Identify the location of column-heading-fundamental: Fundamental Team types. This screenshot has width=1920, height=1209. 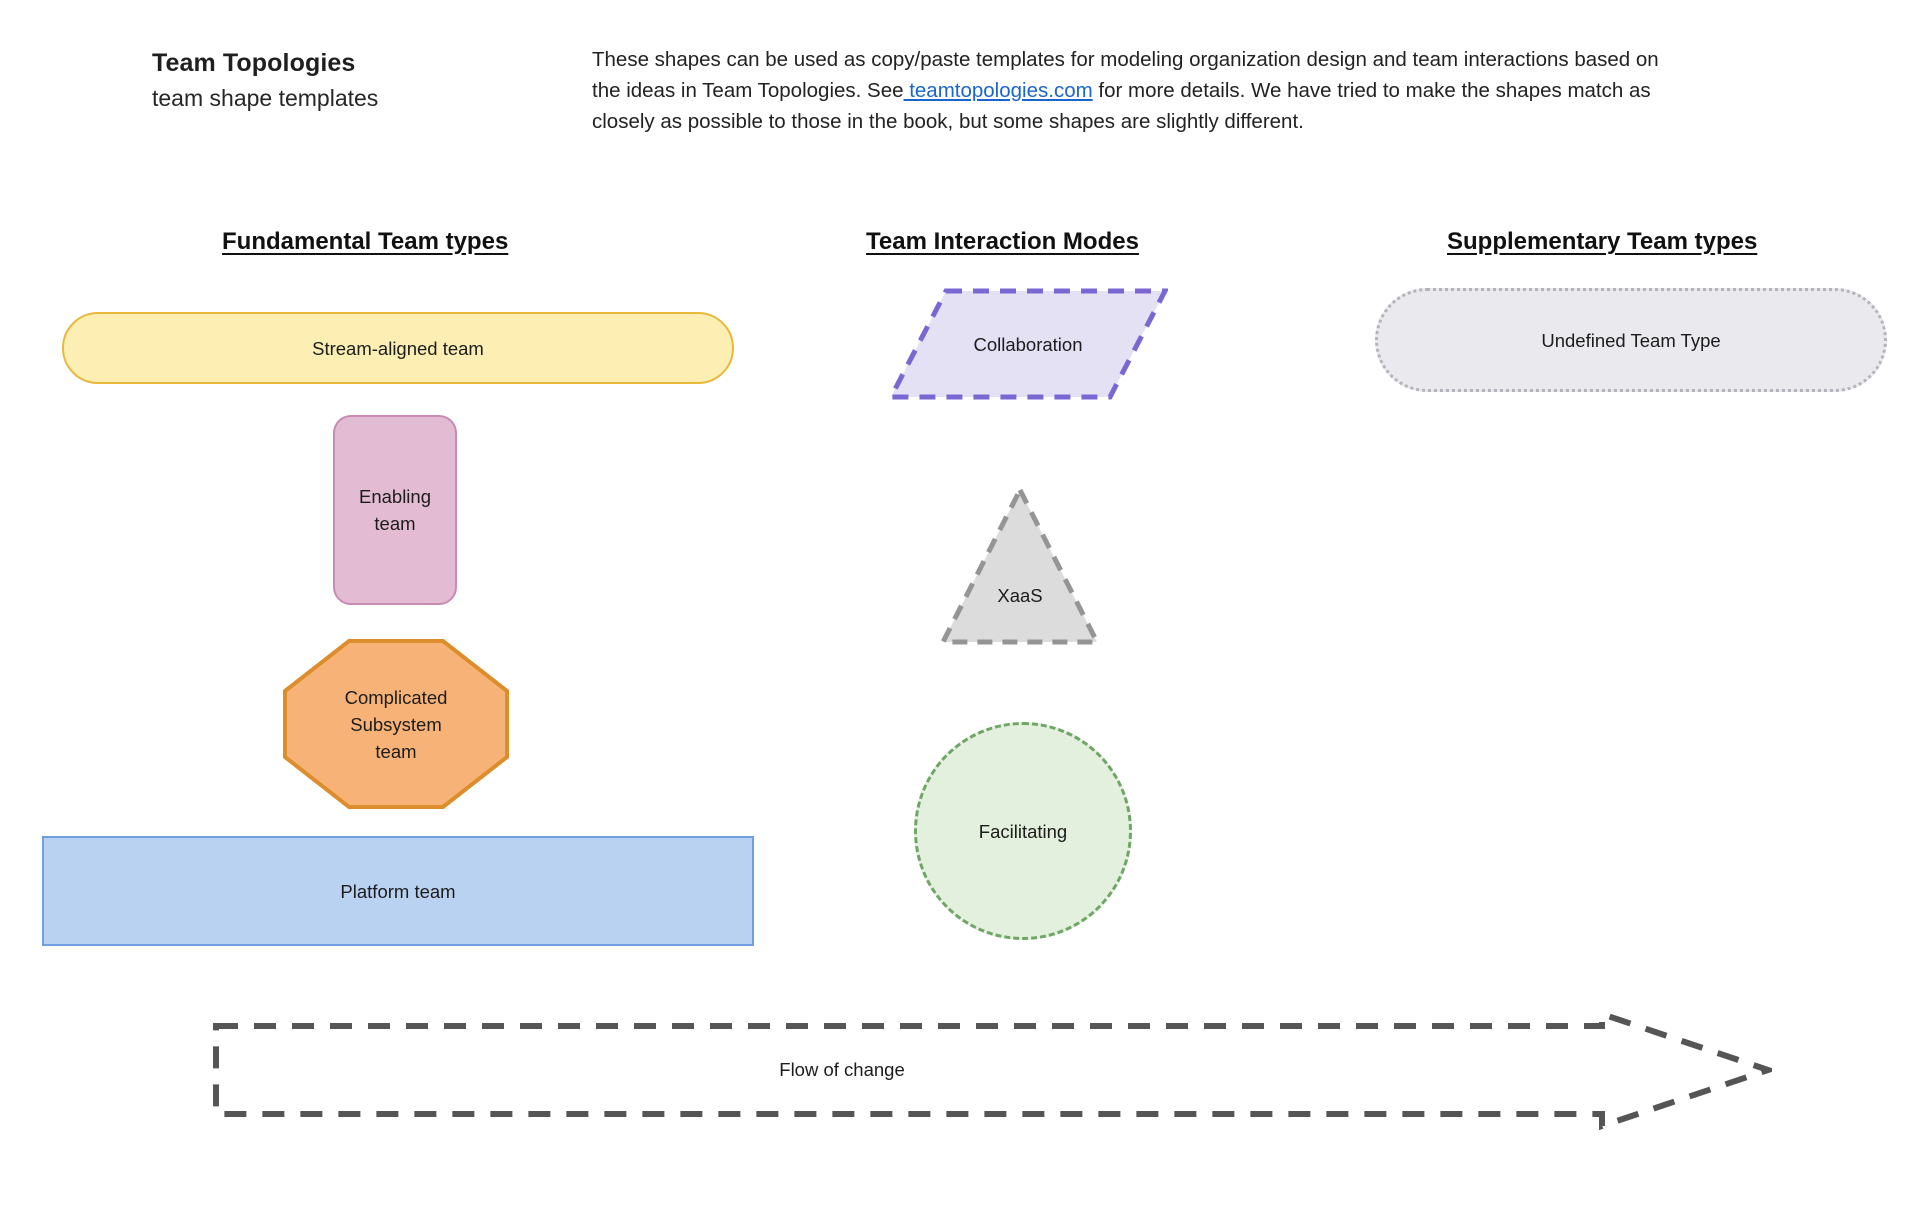
(365, 241).